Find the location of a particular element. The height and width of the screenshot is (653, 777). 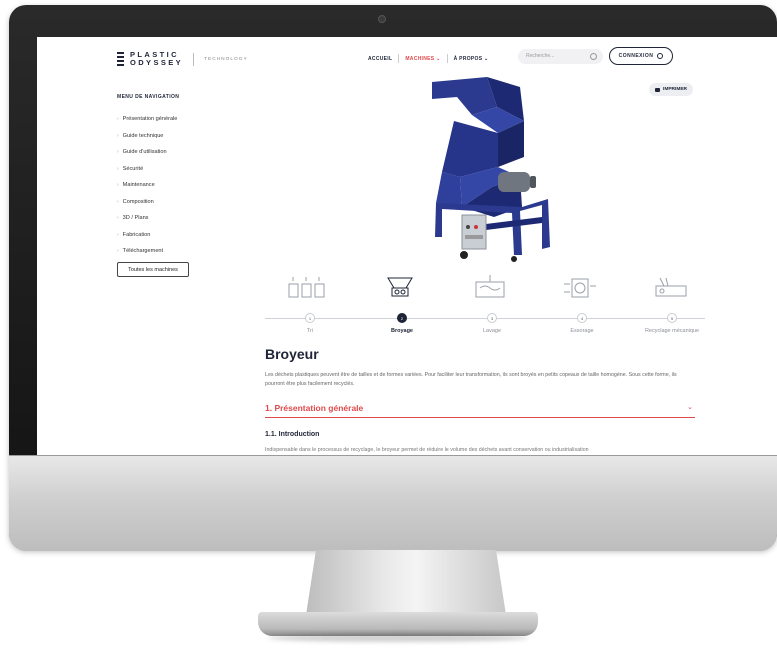

sidebar-item-guide-utilisation: › Guide d'utilisation is located at coordinates (192, 152).